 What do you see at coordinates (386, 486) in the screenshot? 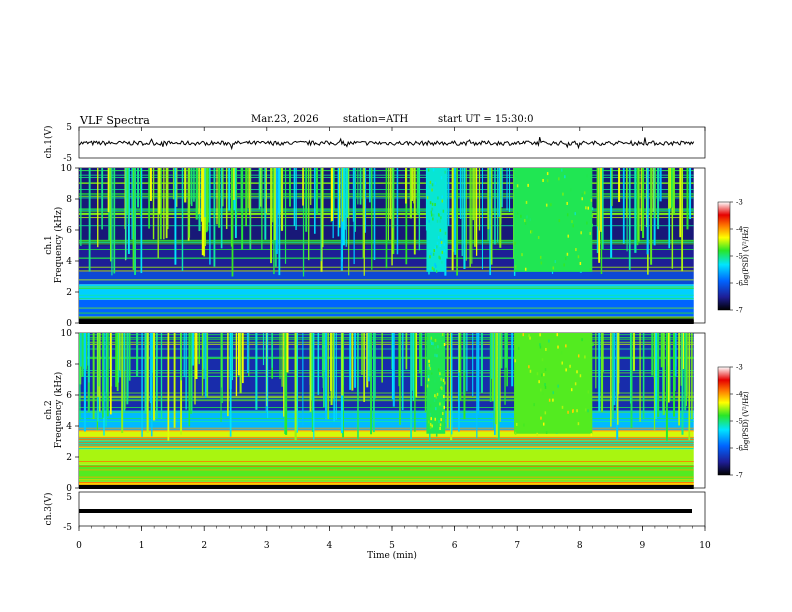
I see `spec-dc-line` at bounding box center [386, 486].